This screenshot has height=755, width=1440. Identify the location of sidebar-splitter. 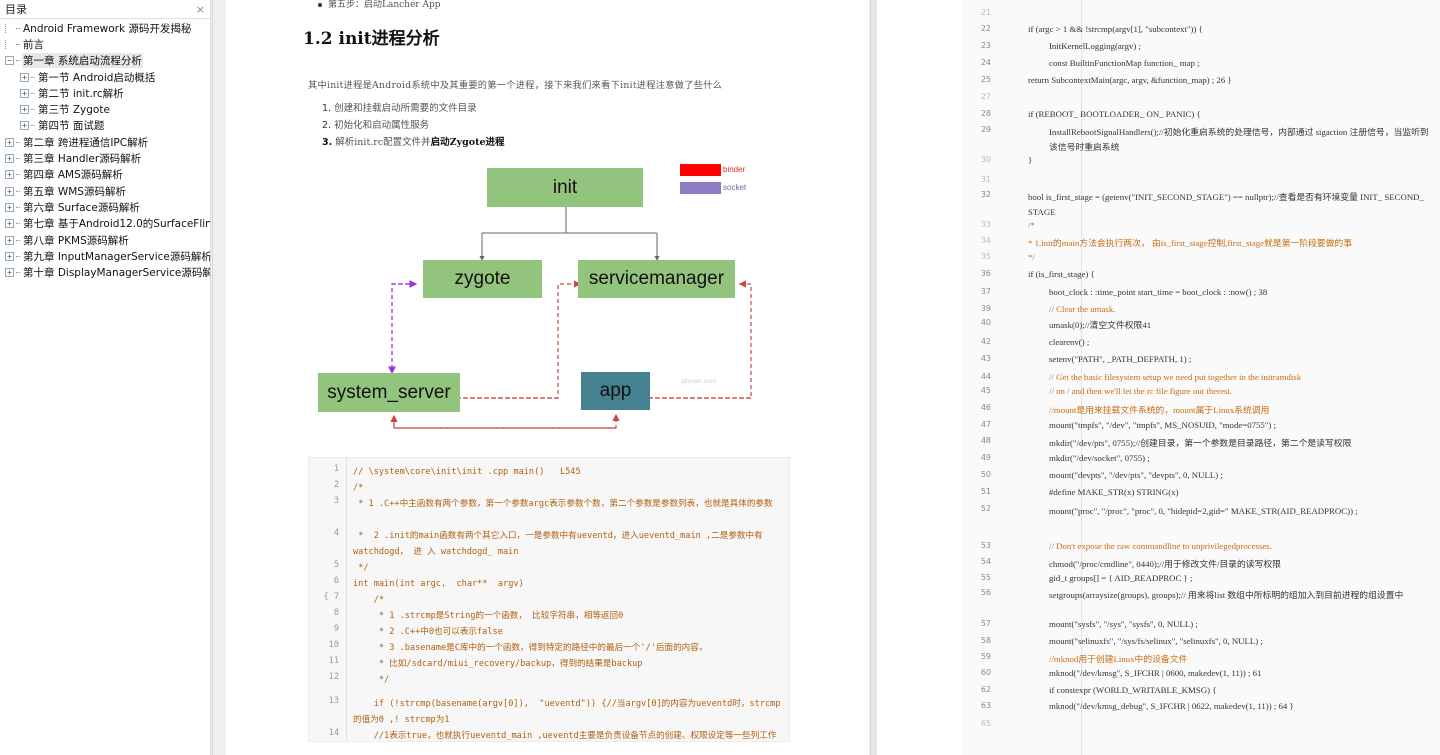
(218, 377).